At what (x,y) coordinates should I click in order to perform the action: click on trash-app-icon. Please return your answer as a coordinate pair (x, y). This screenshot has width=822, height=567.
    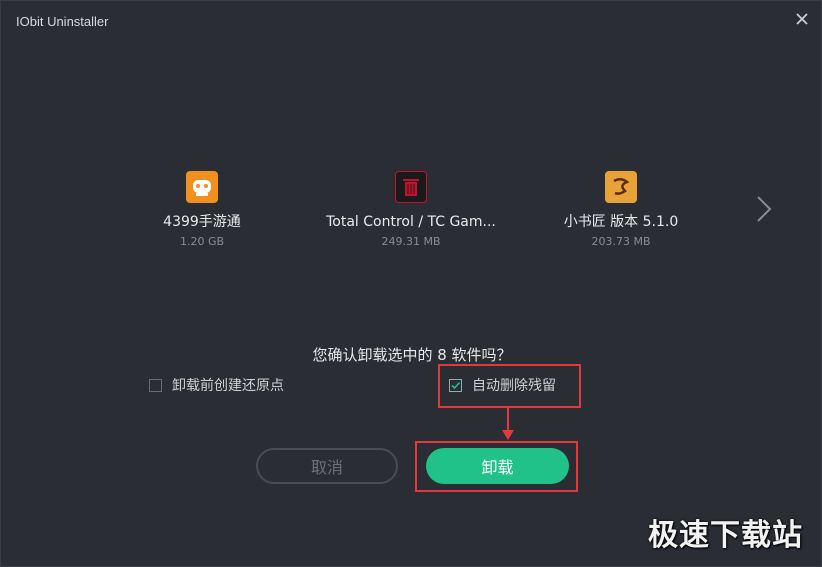
    Looking at the image, I should click on (411, 187).